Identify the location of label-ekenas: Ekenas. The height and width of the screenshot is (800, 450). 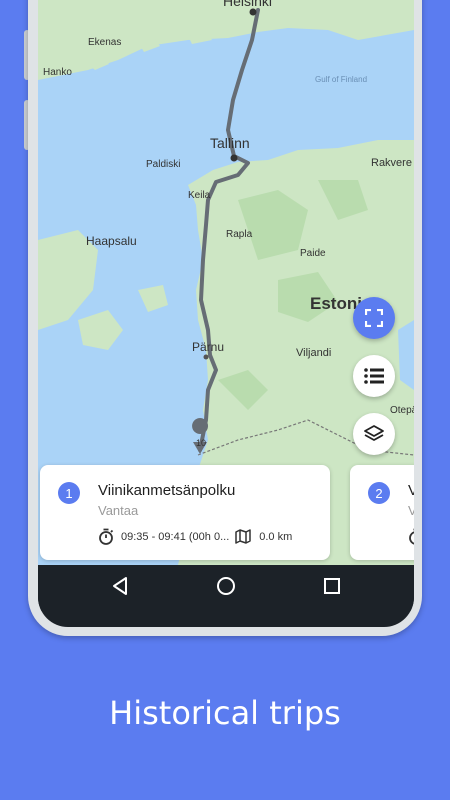
(104, 42).